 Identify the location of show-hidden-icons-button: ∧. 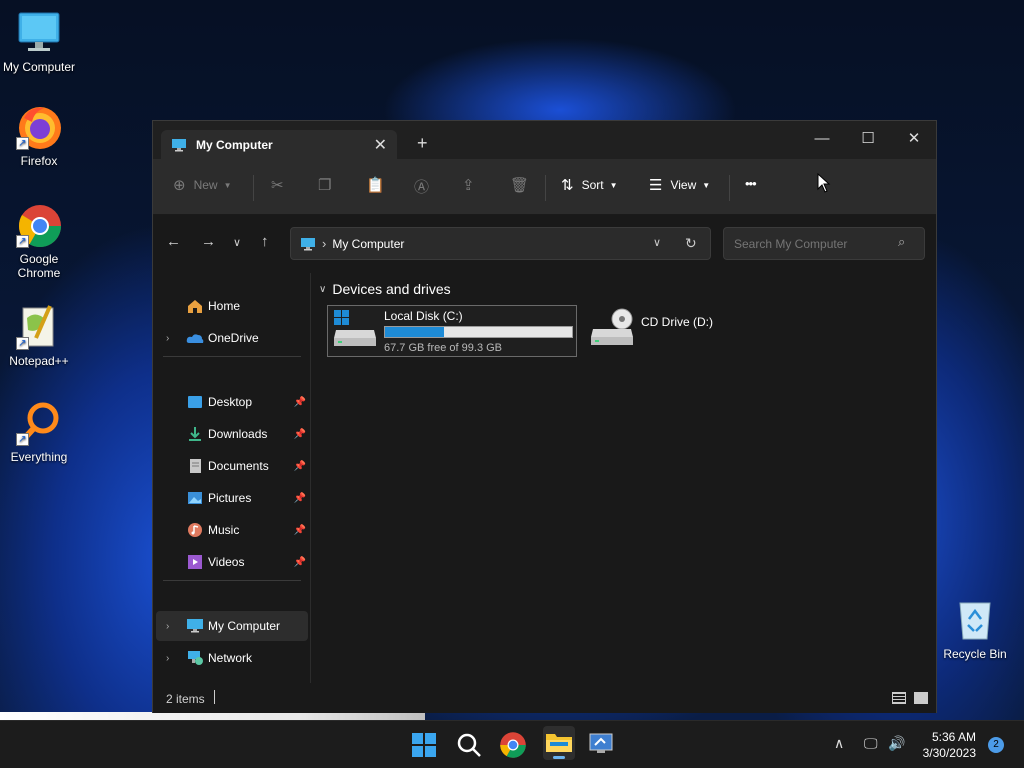
(839, 743).